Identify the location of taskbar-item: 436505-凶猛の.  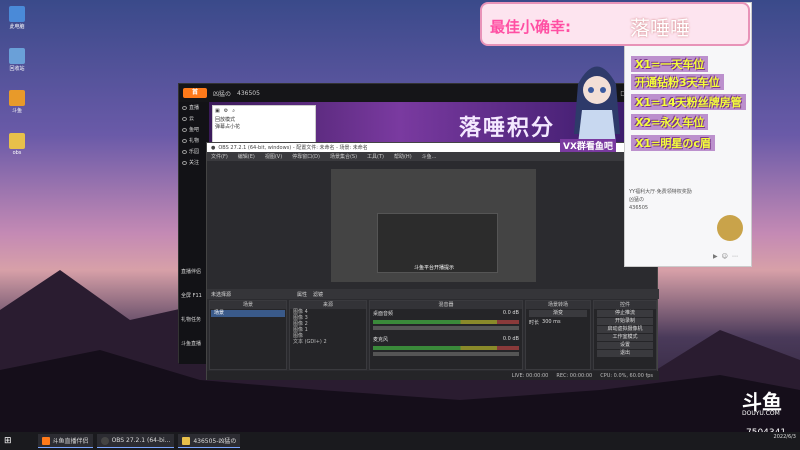
(209, 441).